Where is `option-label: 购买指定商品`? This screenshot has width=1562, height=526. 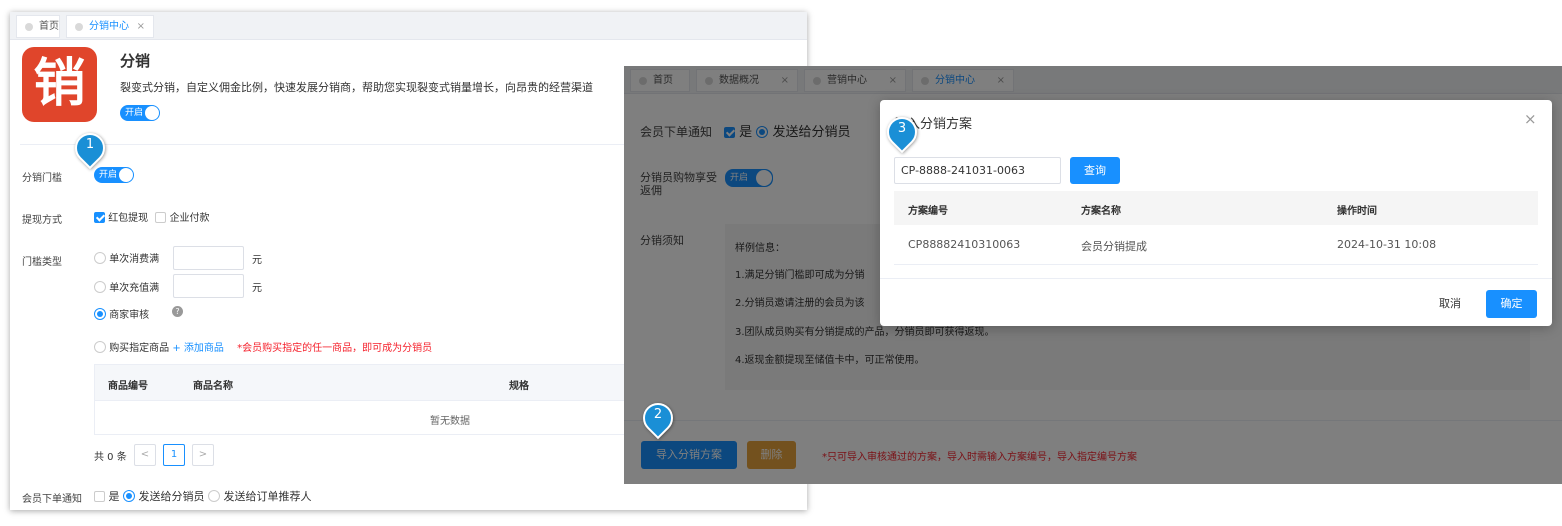
option-label: 购买指定商品 is located at coordinates (139, 348).